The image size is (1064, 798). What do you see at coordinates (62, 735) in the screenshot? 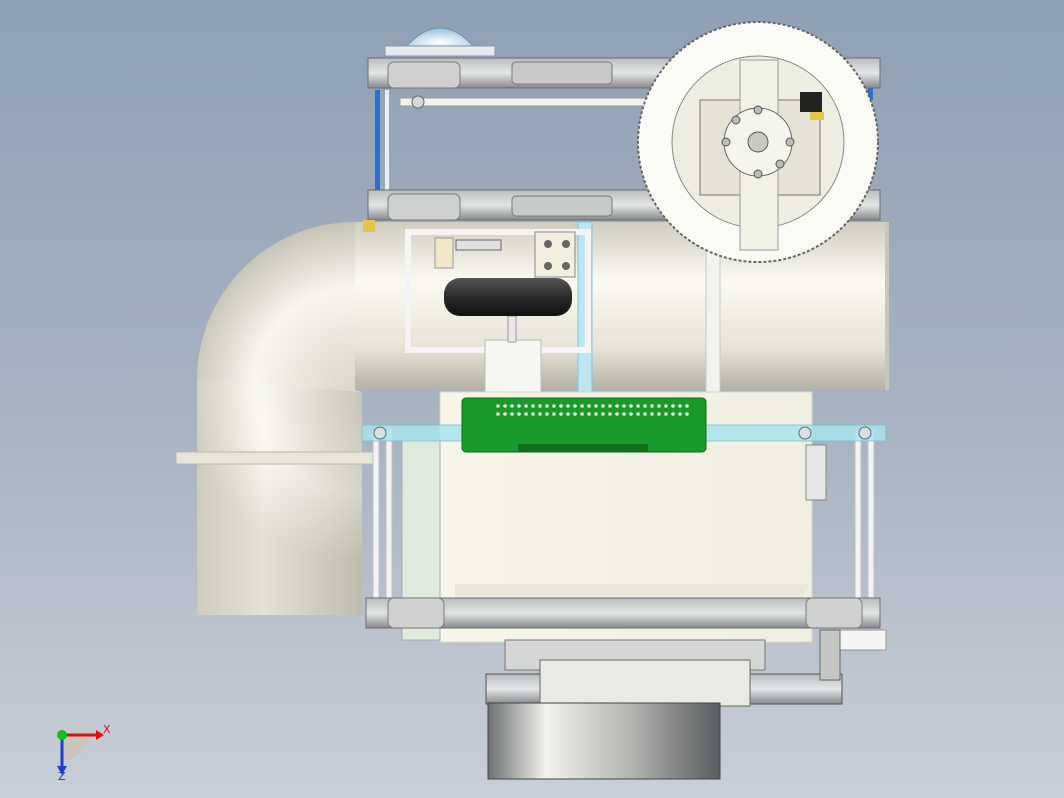
I see `y-axis-dot` at bounding box center [62, 735].